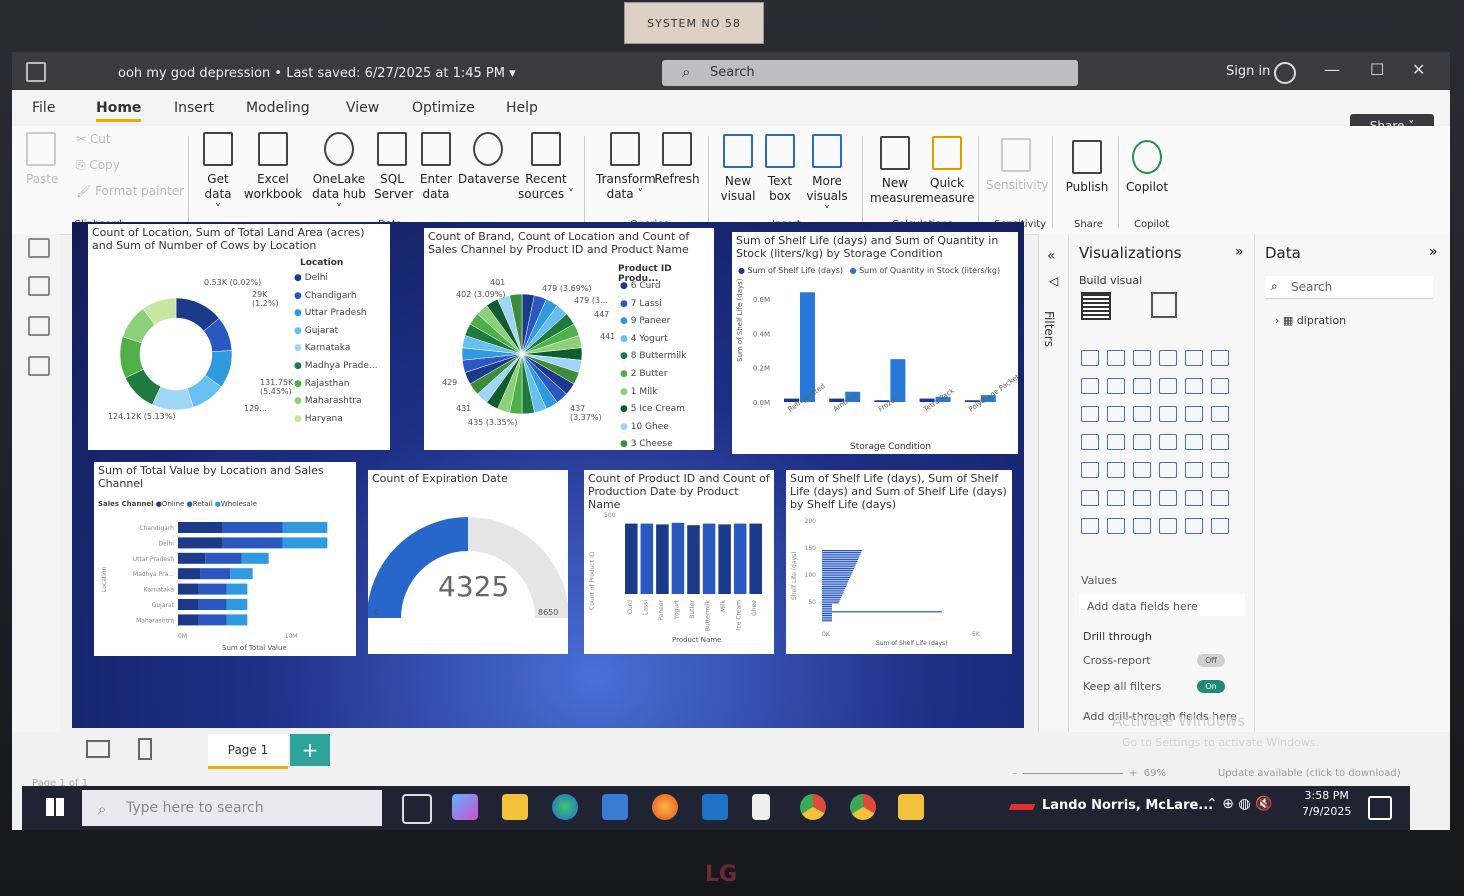  I want to click on legend-item: ● 1 Milk, so click(653, 393).